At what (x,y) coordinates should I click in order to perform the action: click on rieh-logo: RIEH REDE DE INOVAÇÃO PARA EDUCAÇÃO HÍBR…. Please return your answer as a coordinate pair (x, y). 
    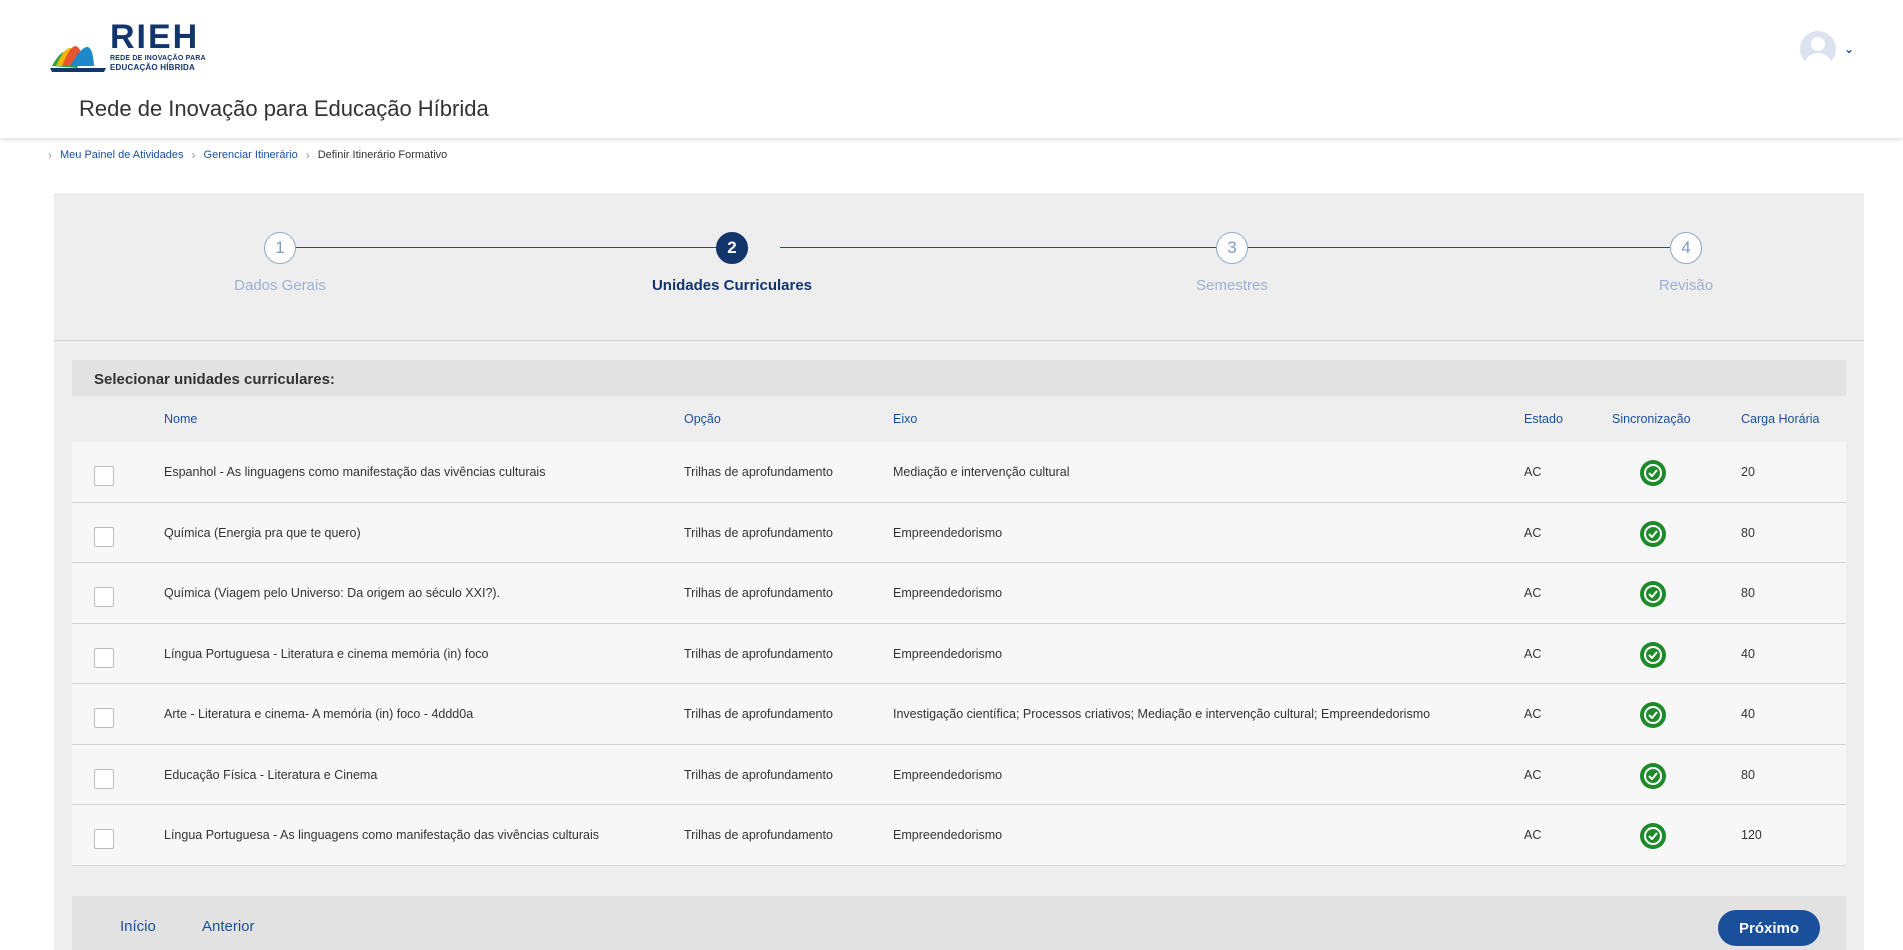
    Looking at the image, I should click on (128, 47).